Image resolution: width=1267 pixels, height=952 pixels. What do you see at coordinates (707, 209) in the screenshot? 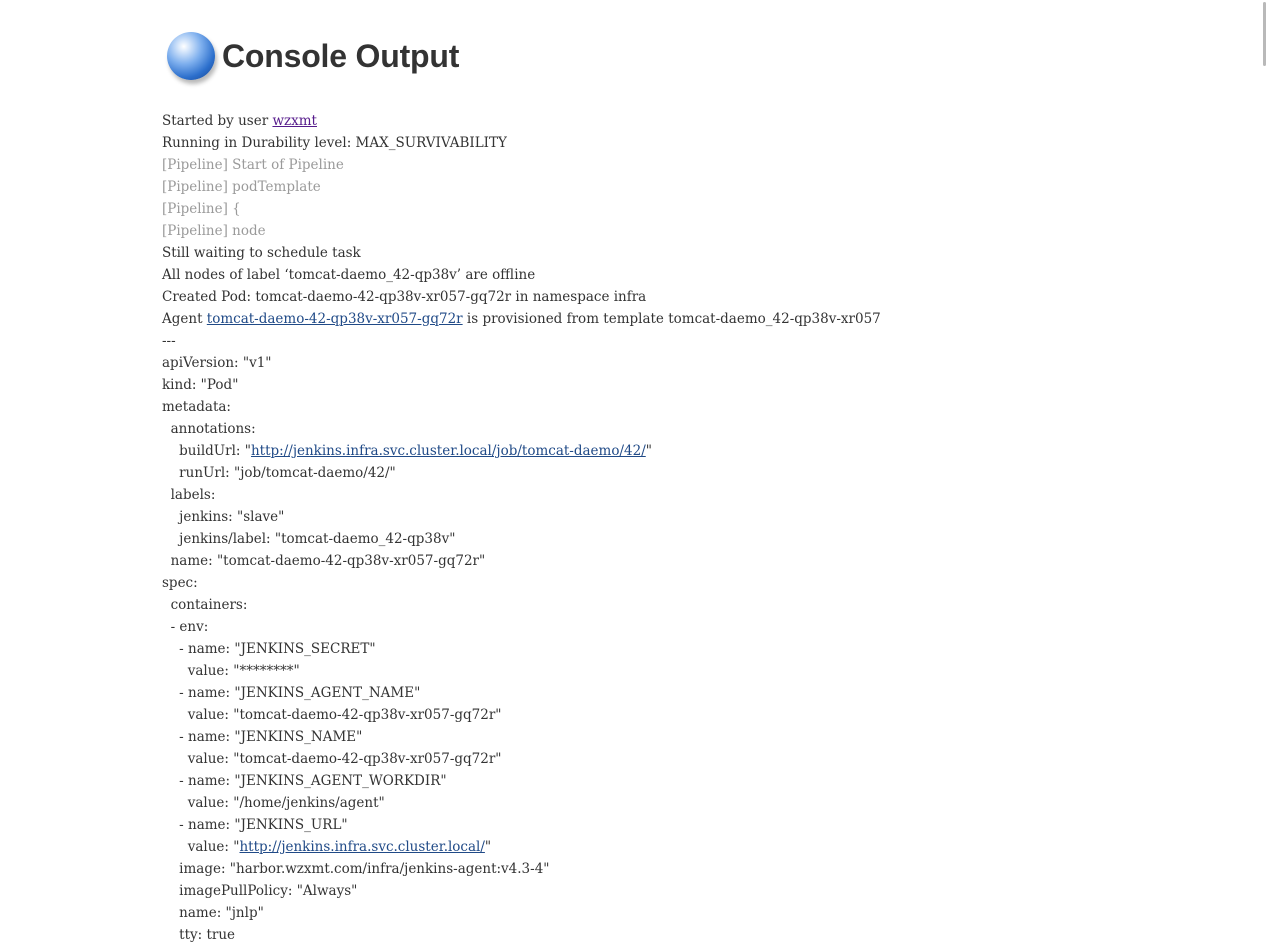
I see `console-line: [Pipeline] {` at bounding box center [707, 209].